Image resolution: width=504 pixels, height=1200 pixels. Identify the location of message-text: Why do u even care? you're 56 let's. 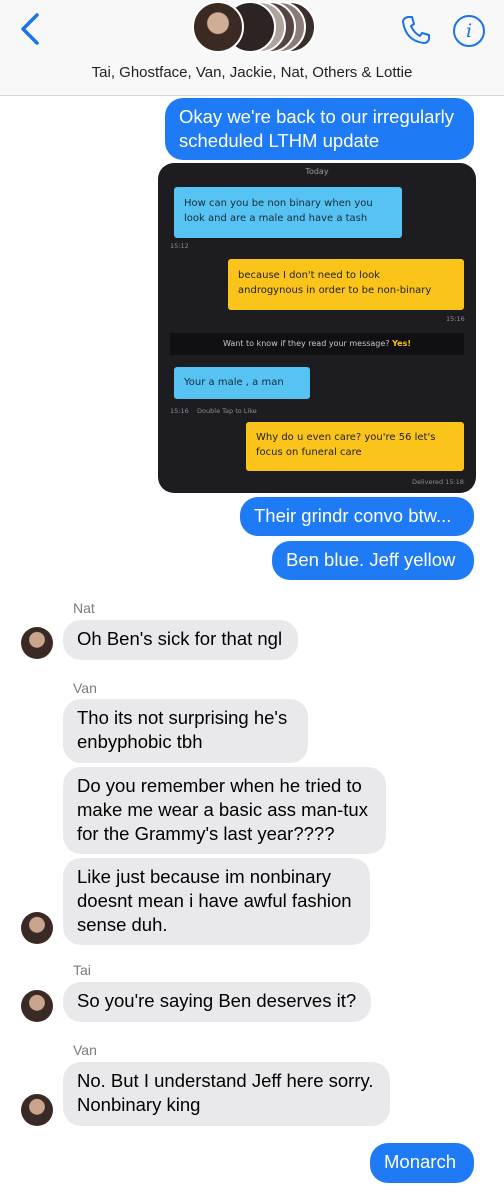
(346, 437).